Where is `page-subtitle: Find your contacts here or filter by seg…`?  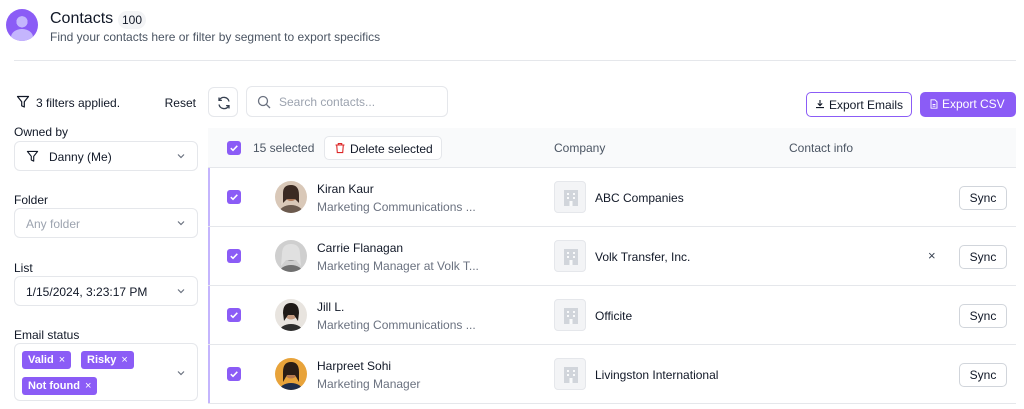 page-subtitle: Find your contacts here or filter by seg… is located at coordinates (215, 37).